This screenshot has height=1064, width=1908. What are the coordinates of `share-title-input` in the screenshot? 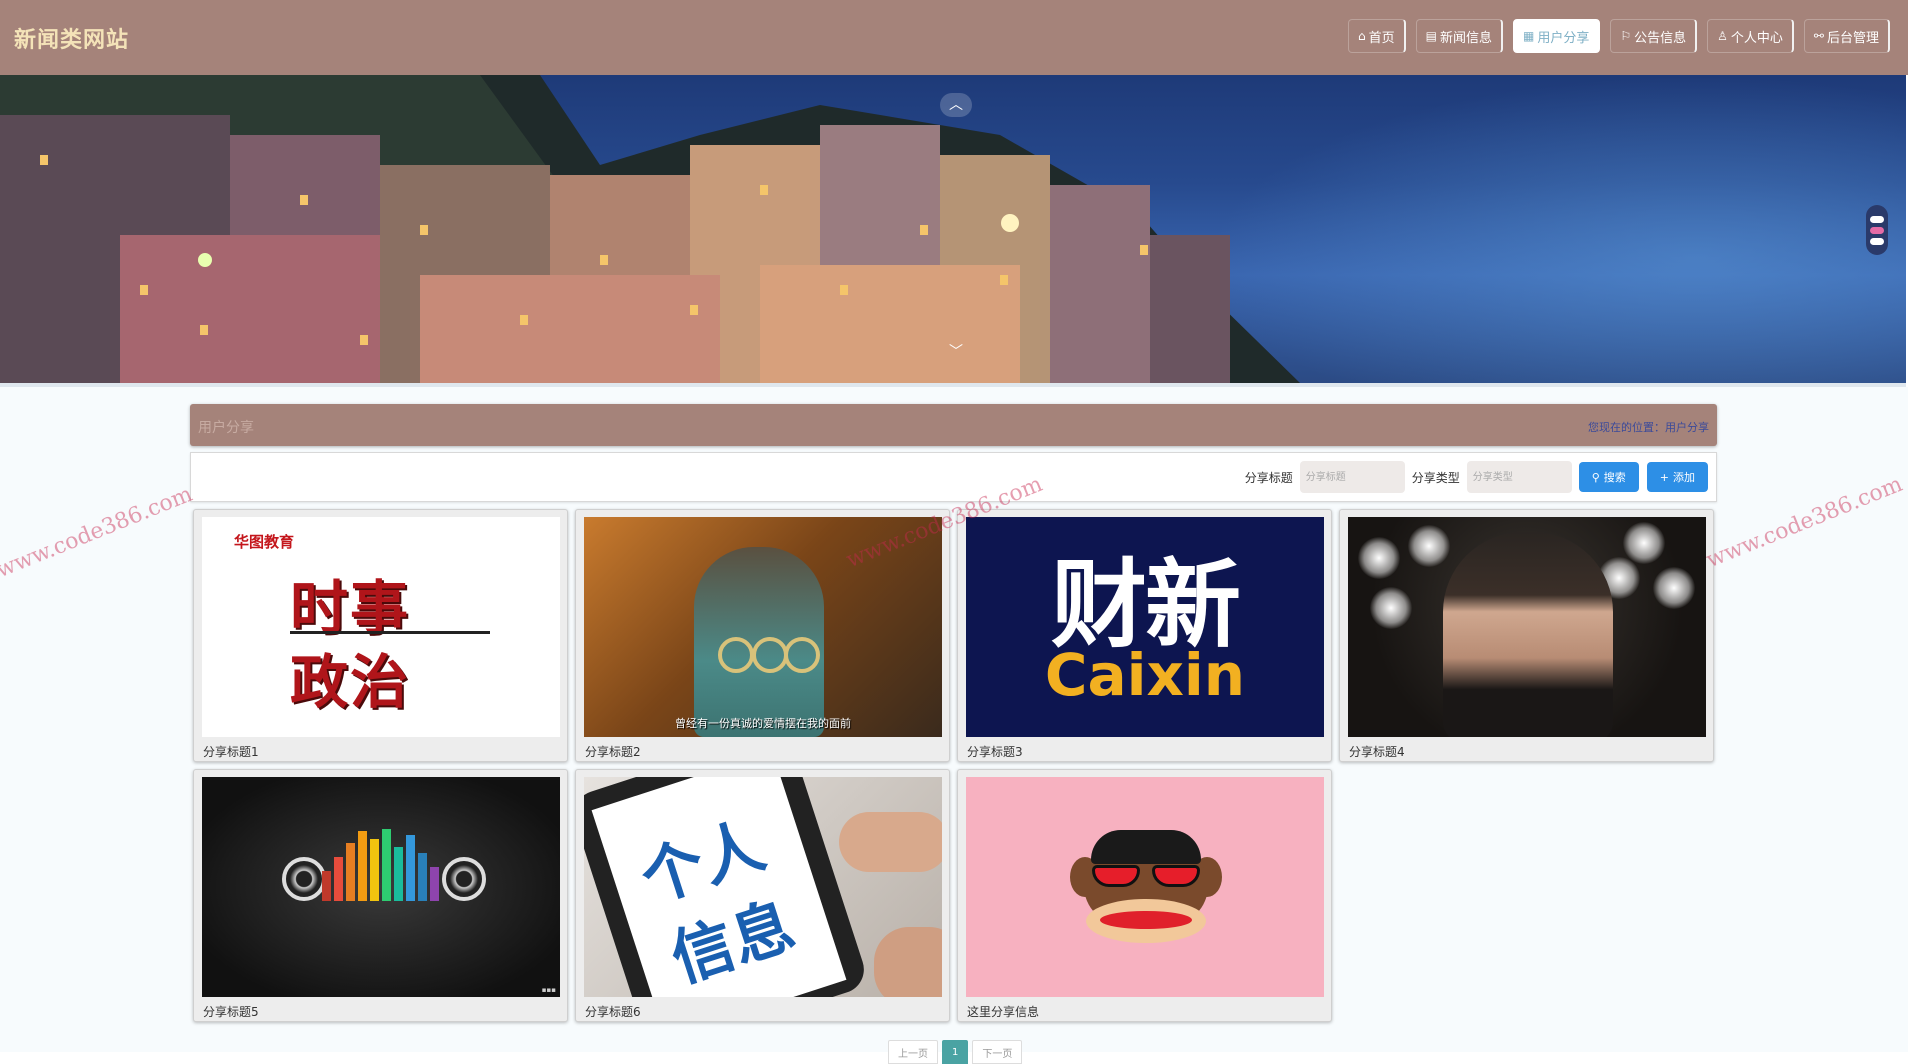 It's located at (1352, 477).